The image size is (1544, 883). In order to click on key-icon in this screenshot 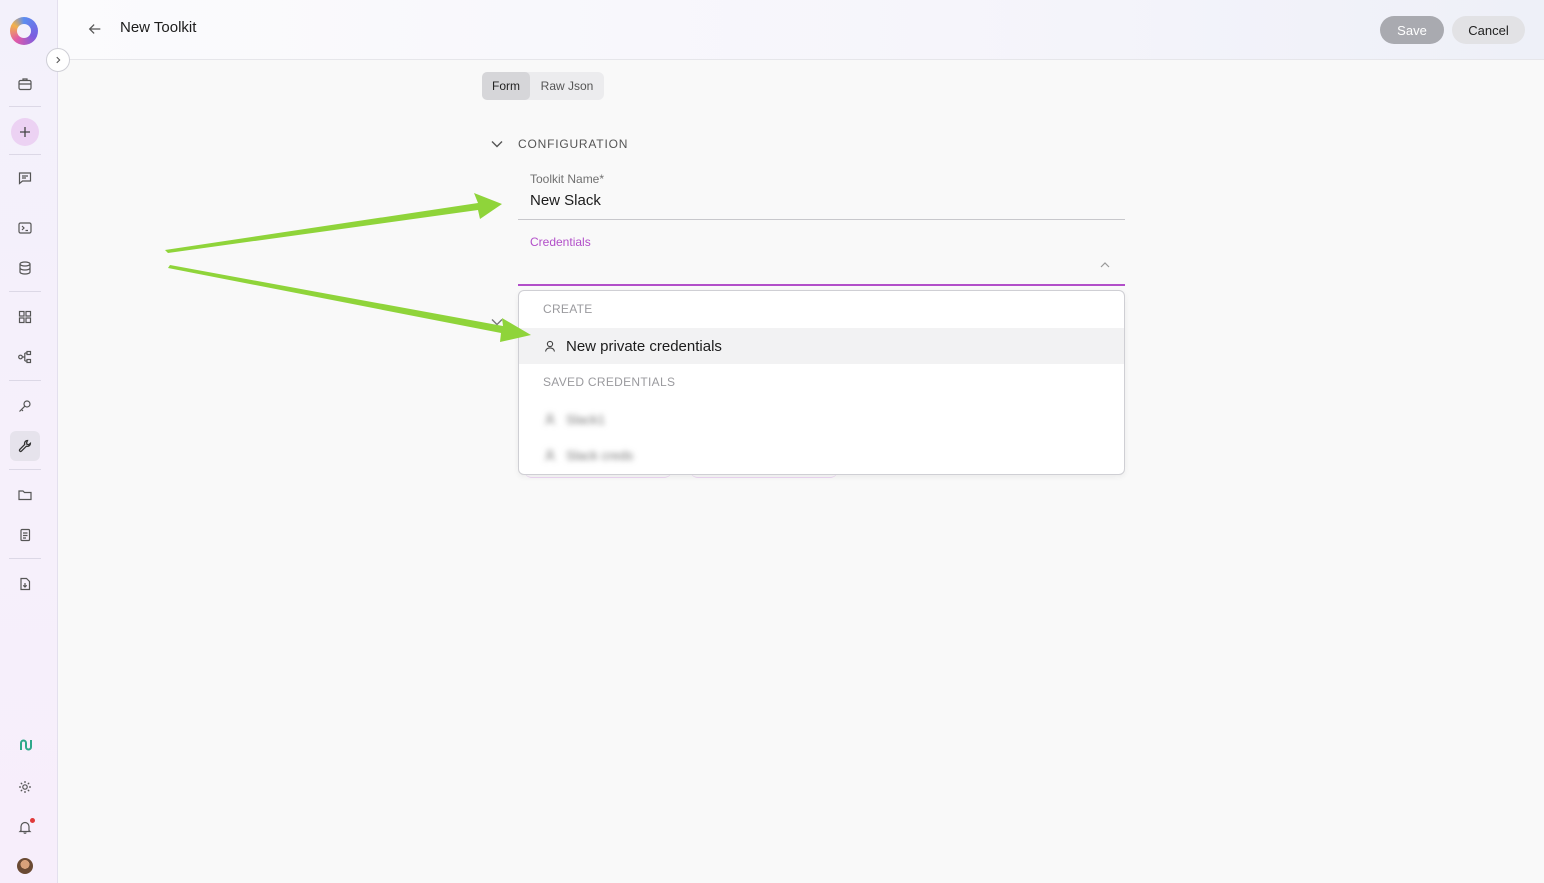, I will do `click(25, 406)`.